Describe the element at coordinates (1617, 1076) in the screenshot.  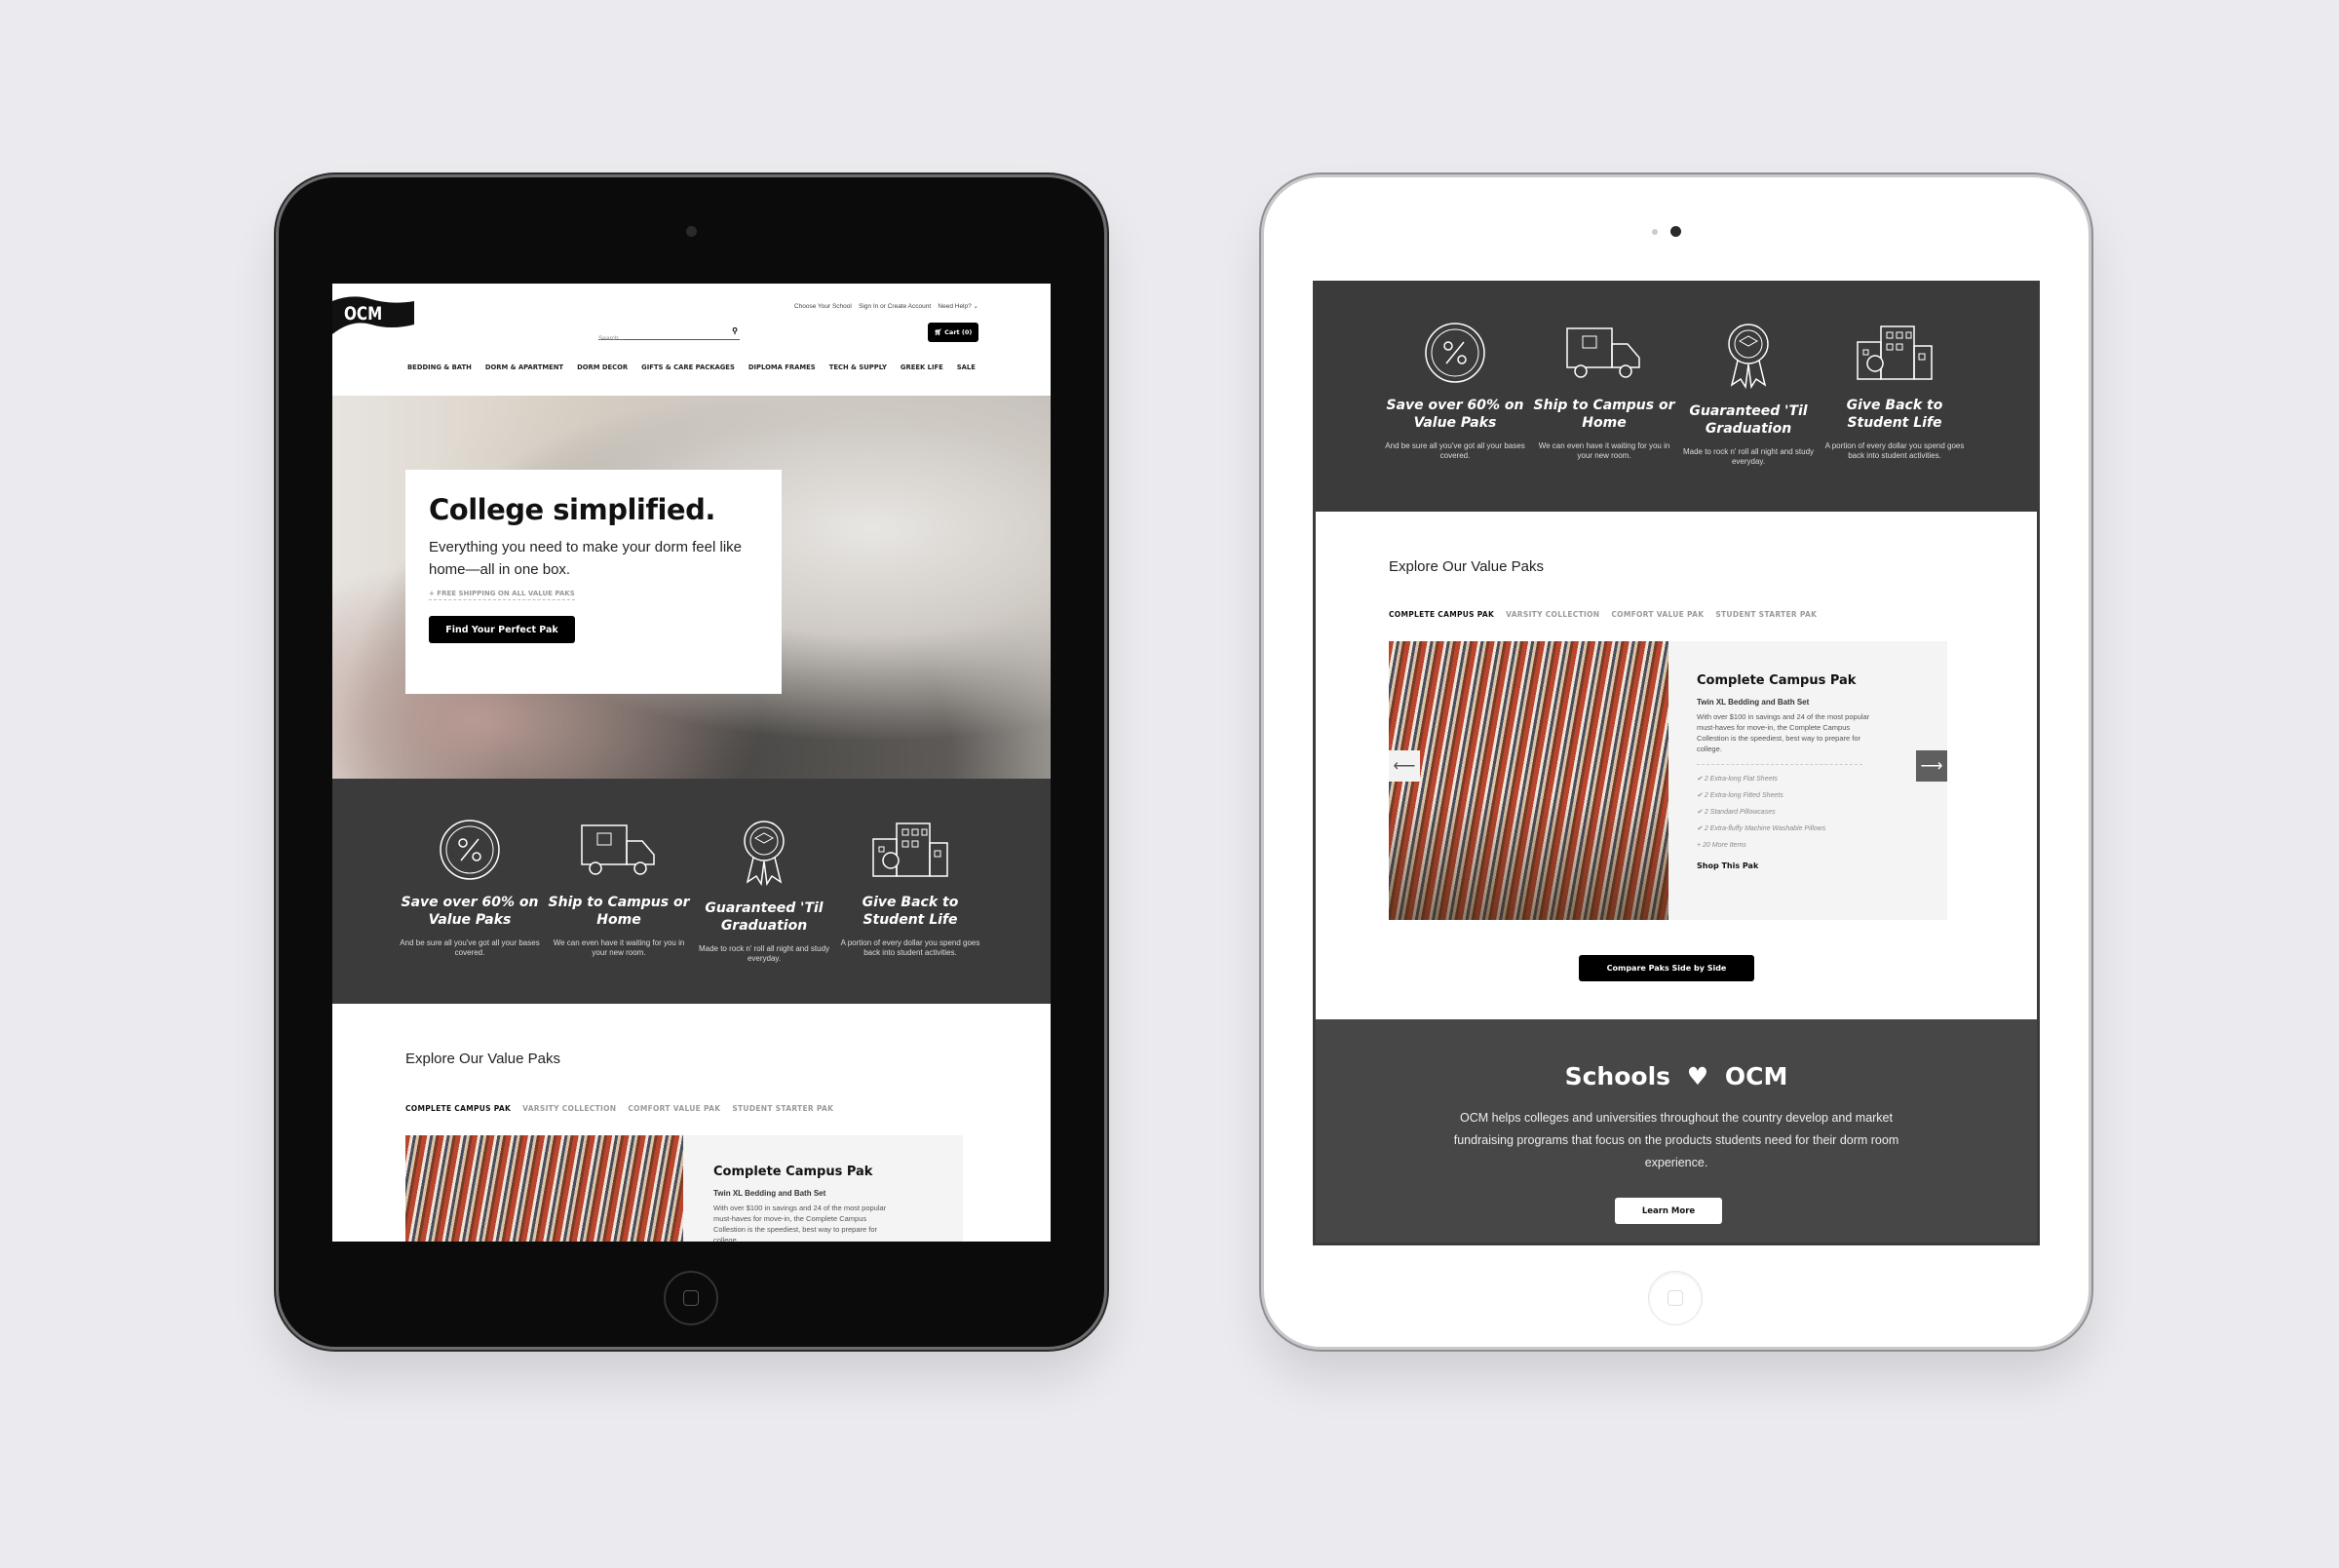
I see `schools-title-left: Schools` at that location.